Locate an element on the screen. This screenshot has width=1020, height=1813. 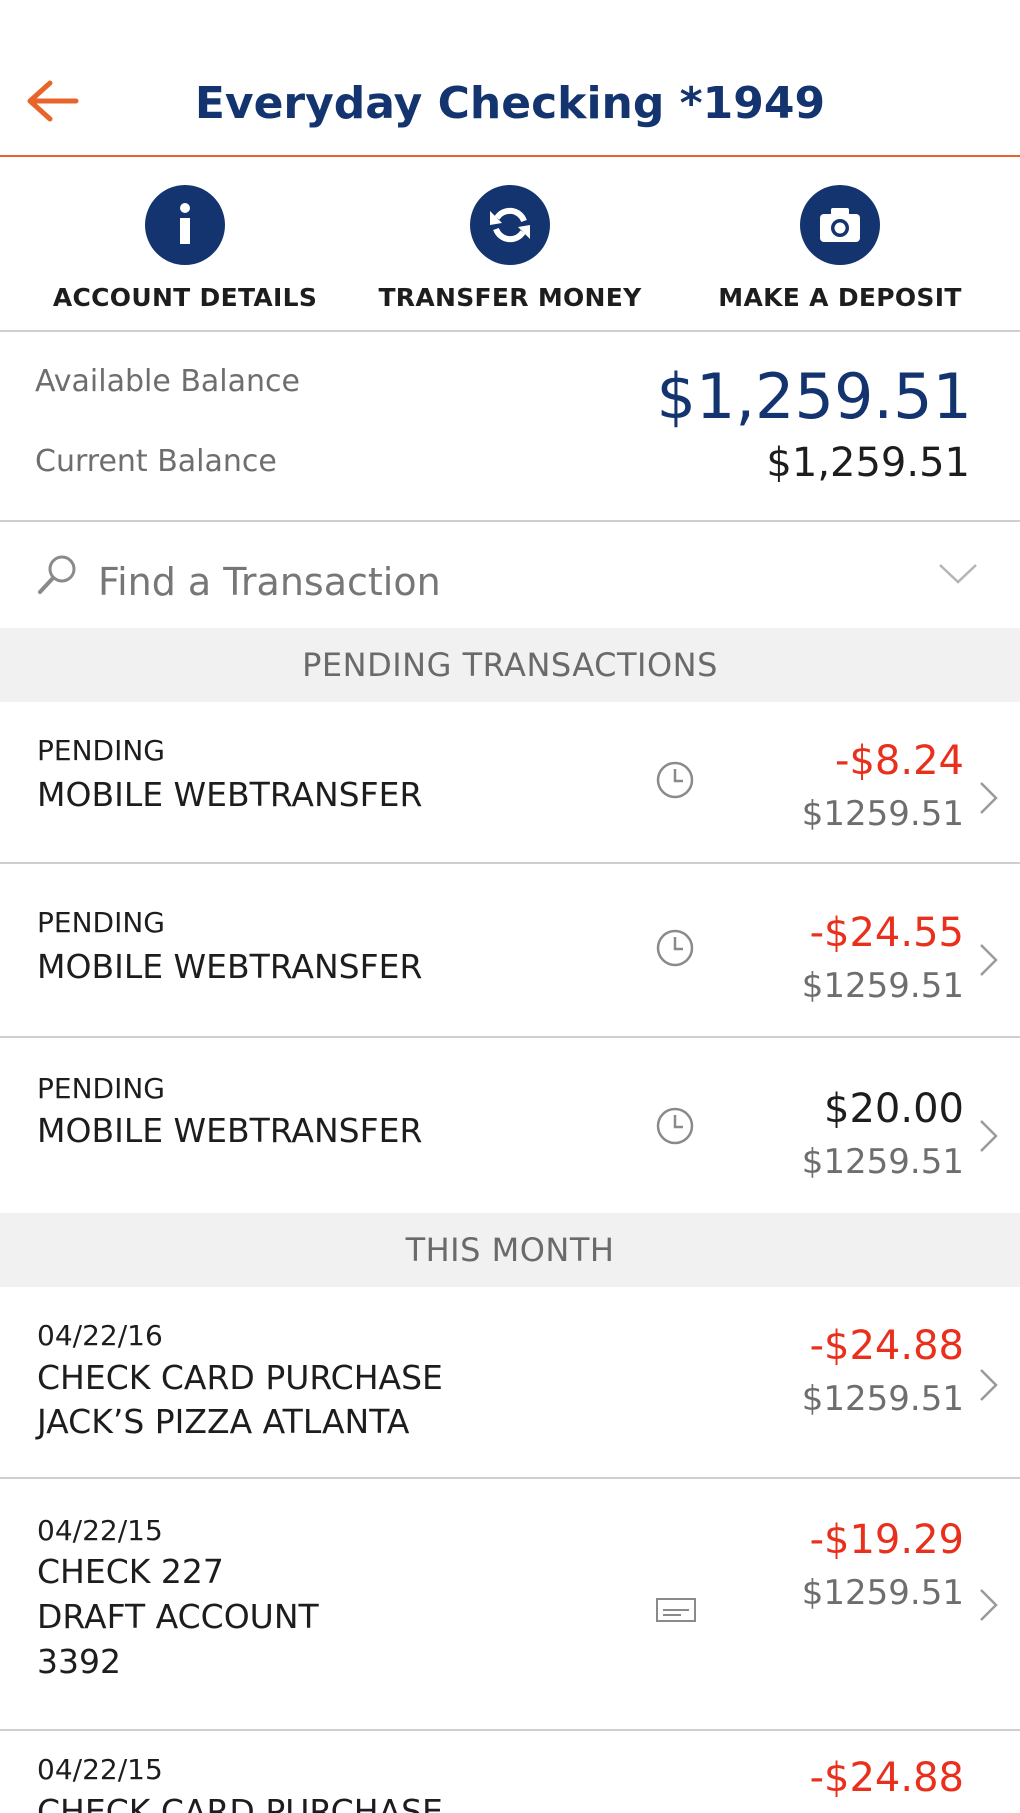
make-deposit-button: MAKE A DEPOSIT is located at coordinates (840, 248).